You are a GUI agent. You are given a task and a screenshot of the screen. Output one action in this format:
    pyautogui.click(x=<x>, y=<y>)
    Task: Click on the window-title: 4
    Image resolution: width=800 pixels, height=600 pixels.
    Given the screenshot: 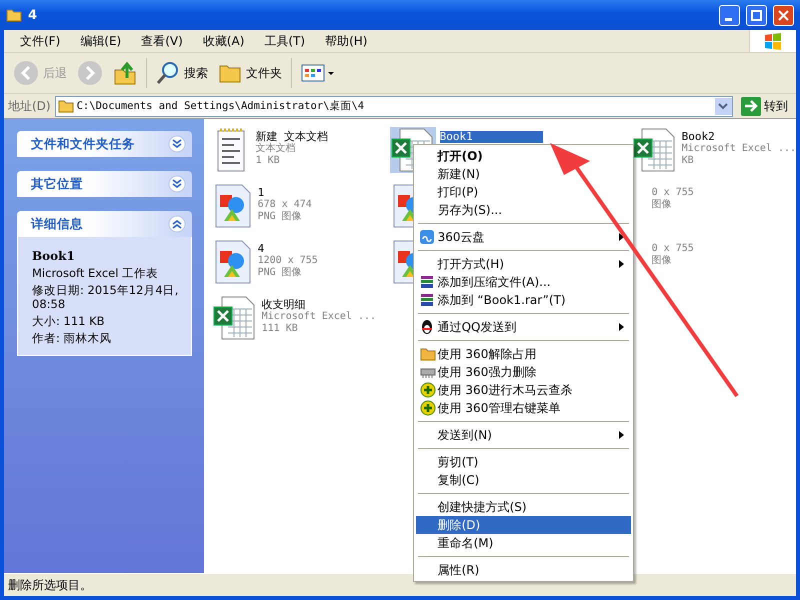 What is the action you would take?
    pyautogui.click(x=33, y=15)
    